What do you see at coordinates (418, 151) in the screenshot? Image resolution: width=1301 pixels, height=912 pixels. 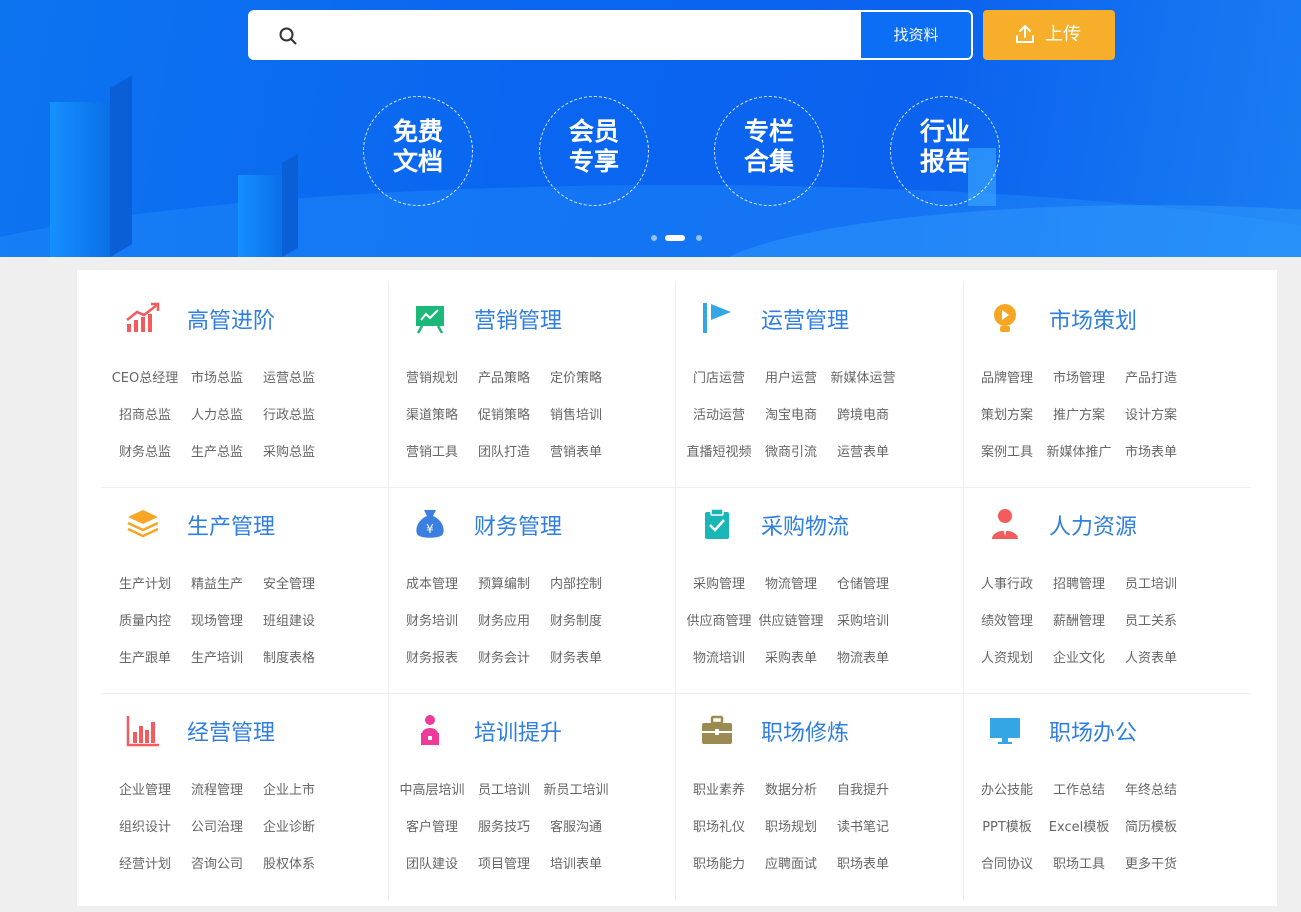 I see `free-documents-link: 免费 文档` at bounding box center [418, 151].